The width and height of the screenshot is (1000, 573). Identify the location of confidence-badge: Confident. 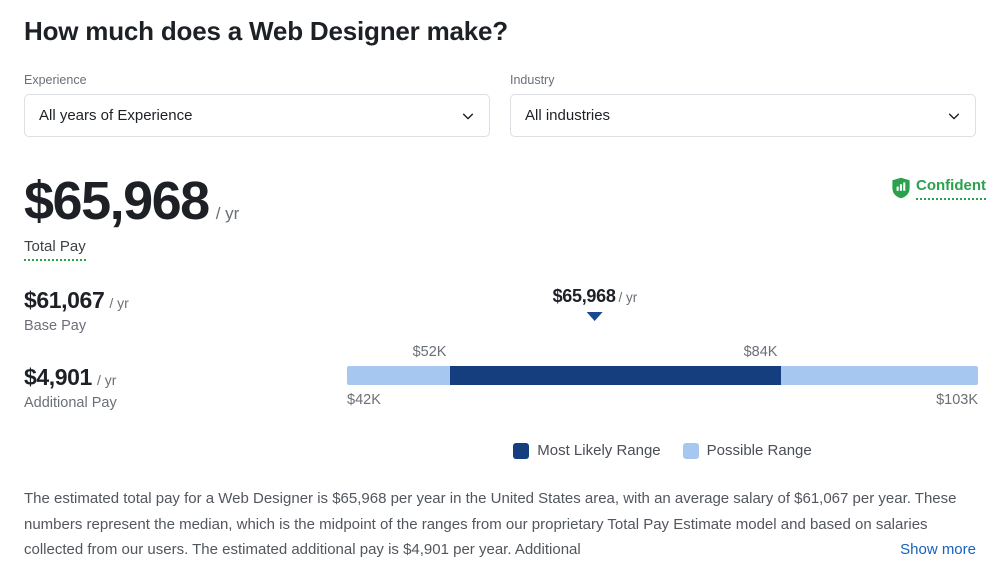
(938, 188).